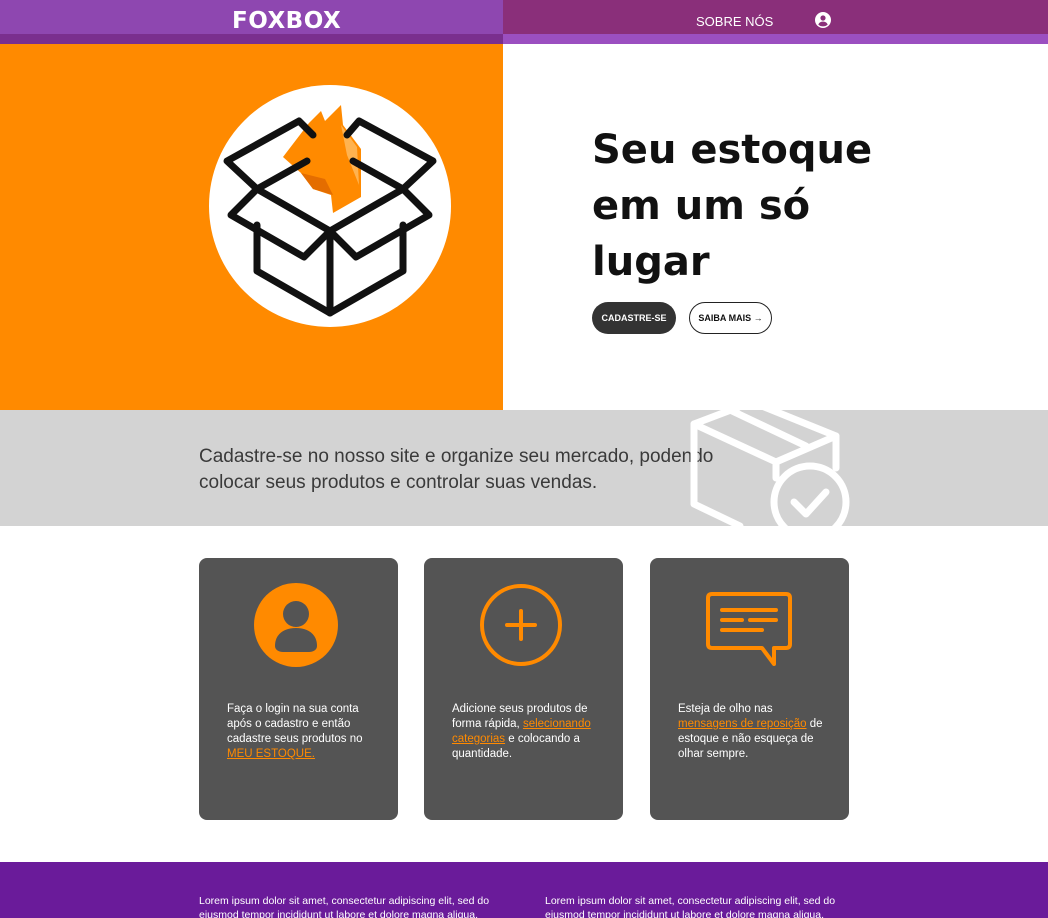  What do you see at coordinates (749, 629) in the screenshot?
I see `message-icon` at bounding box center [749, 629].